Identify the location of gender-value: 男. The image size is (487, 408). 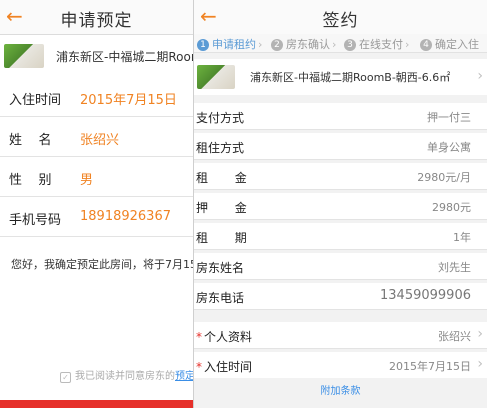
(86, 178).